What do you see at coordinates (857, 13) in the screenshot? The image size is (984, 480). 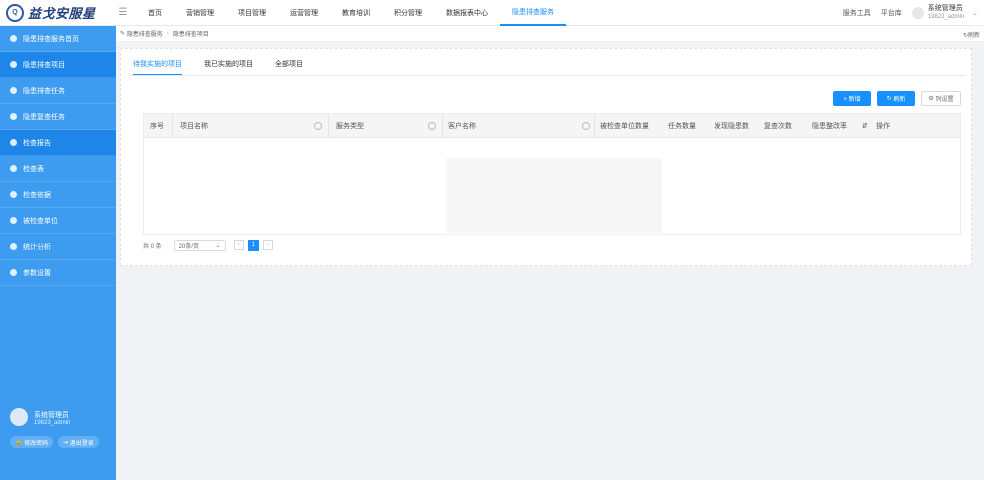 I see `service-tool-link: 服务工具` at bounding box center [857, 13].